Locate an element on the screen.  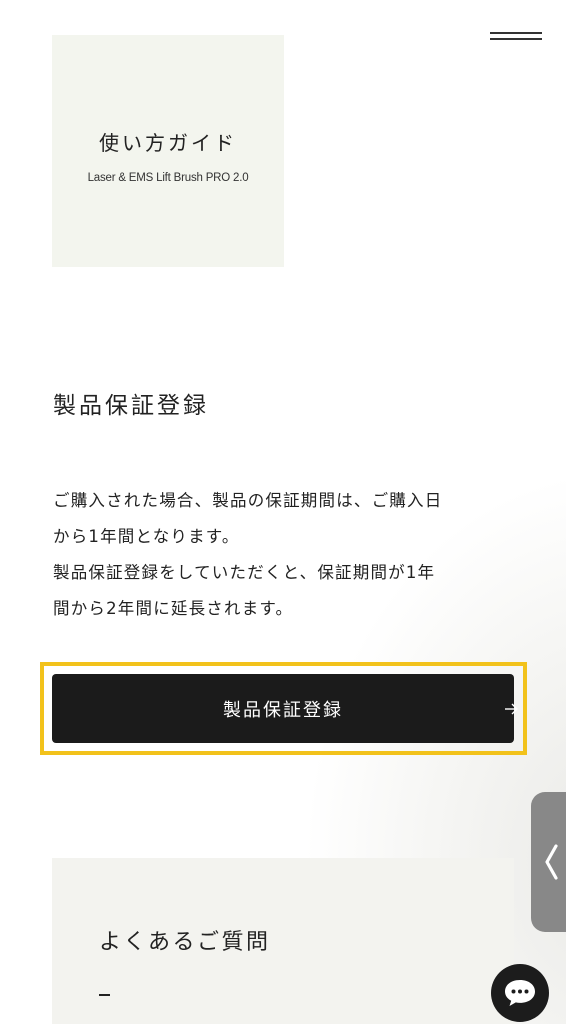
description-line: ご購入された場合、製品の保証期間は、ご購入日 is located at coordinates (248, 500).